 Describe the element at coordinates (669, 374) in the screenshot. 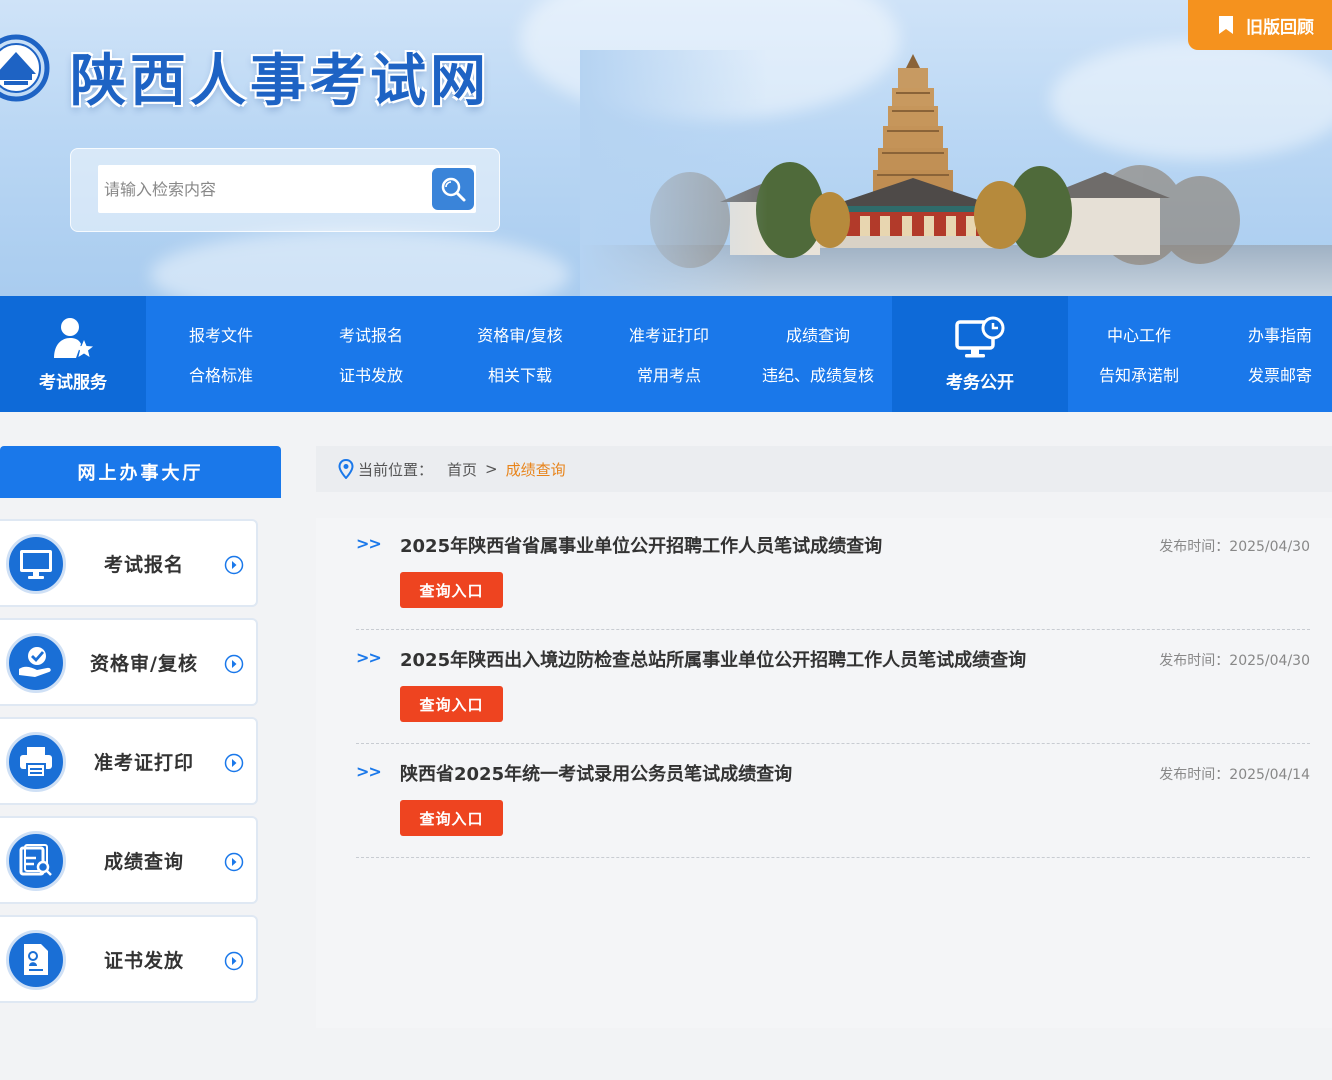

I see `nav-link-exam-sites: 常用考点` at that location.